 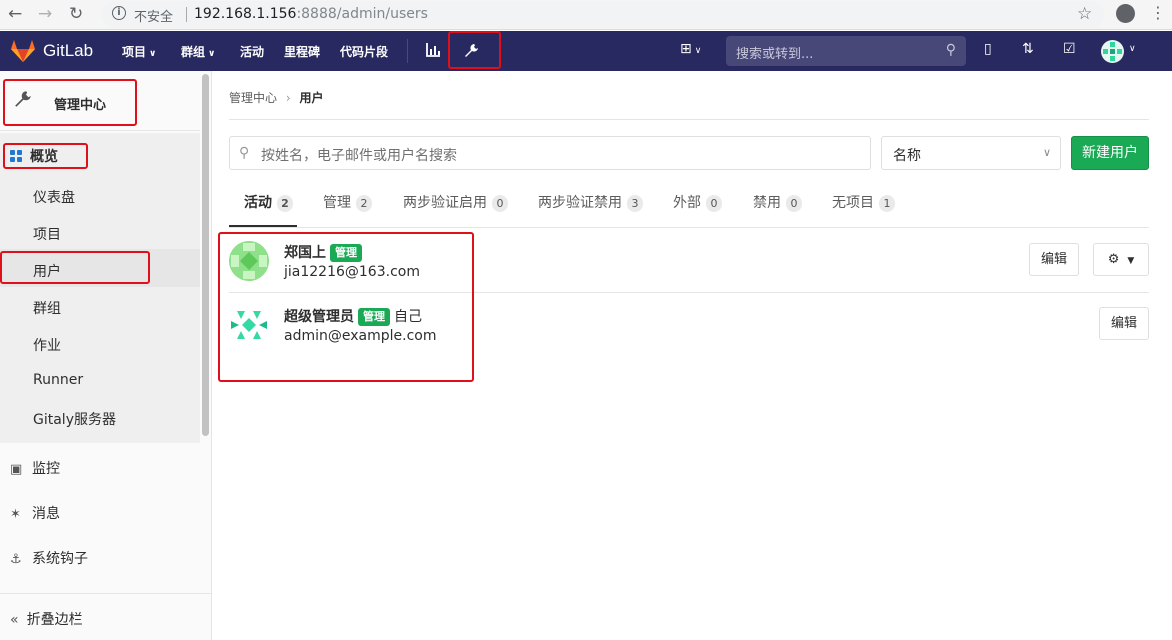 What do you see at coordinates (1084, 14) in the screenshot?
I see `bookmark-star-icon: ☆` at bounding box center [1084, 14].